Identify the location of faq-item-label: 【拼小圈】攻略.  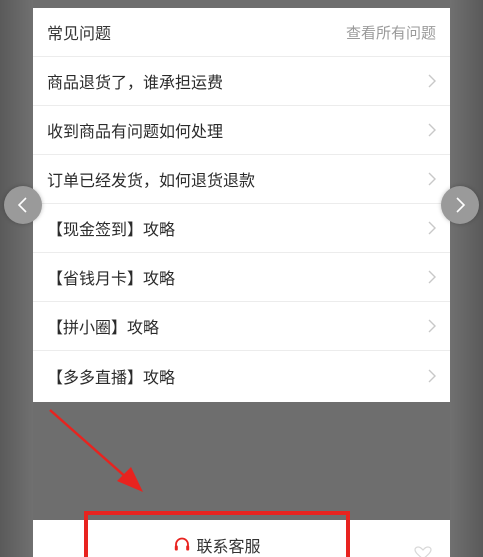
(103, 327).